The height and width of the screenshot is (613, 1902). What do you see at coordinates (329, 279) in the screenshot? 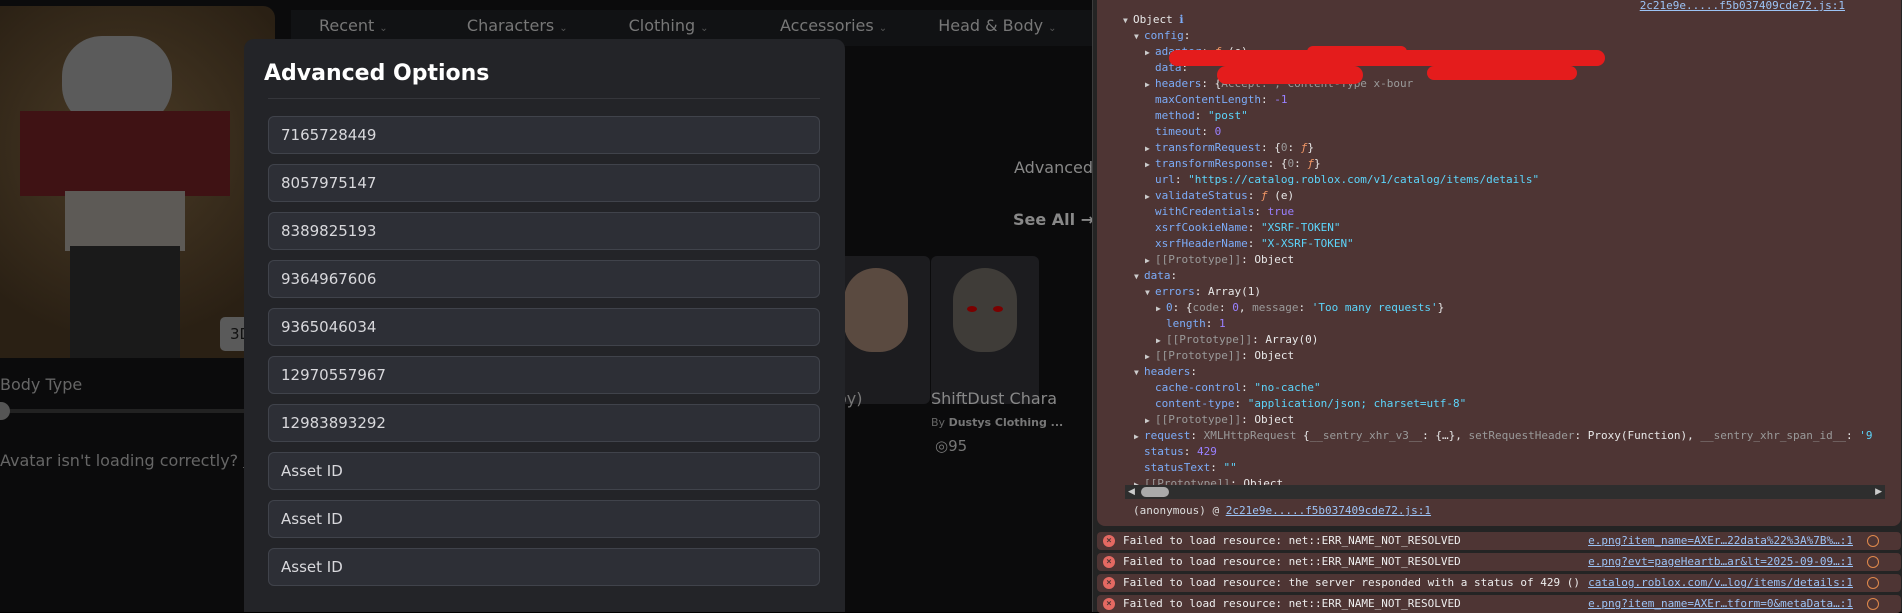
I see `input-value: 9364967606` at bounding box center [329, 279].